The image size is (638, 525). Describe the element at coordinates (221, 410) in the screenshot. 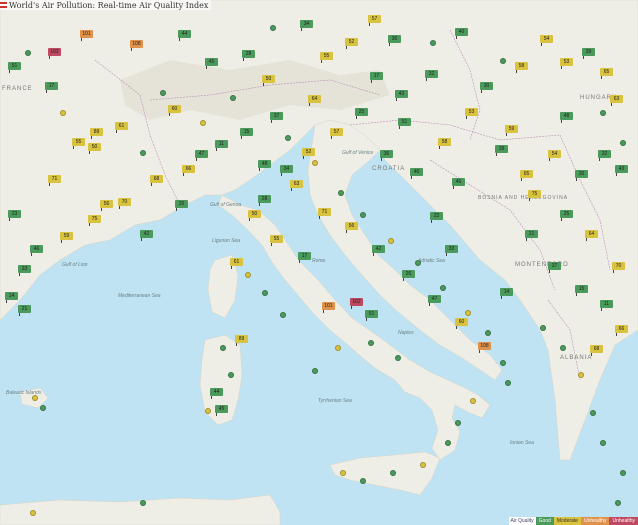

I see `aqi-station-marker: 45` at that location.